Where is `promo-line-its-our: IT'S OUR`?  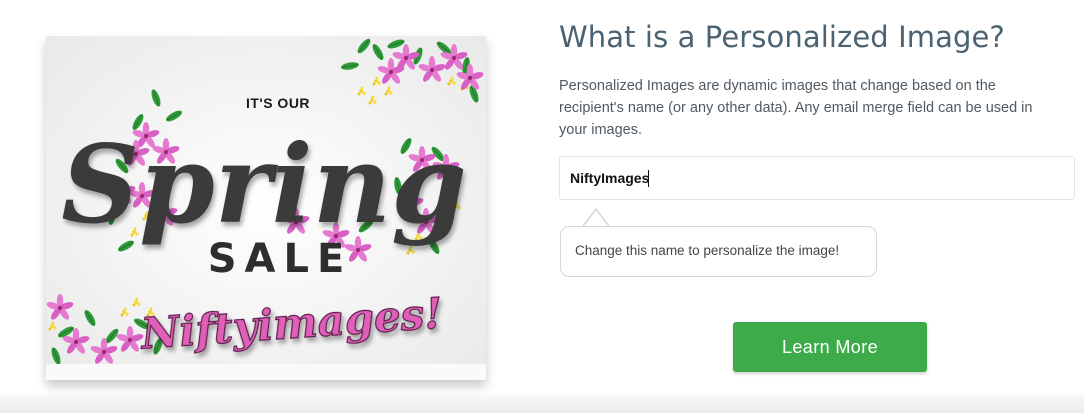
promo-line-its-our: IT'S OUR is located at coordinates (278, 103).